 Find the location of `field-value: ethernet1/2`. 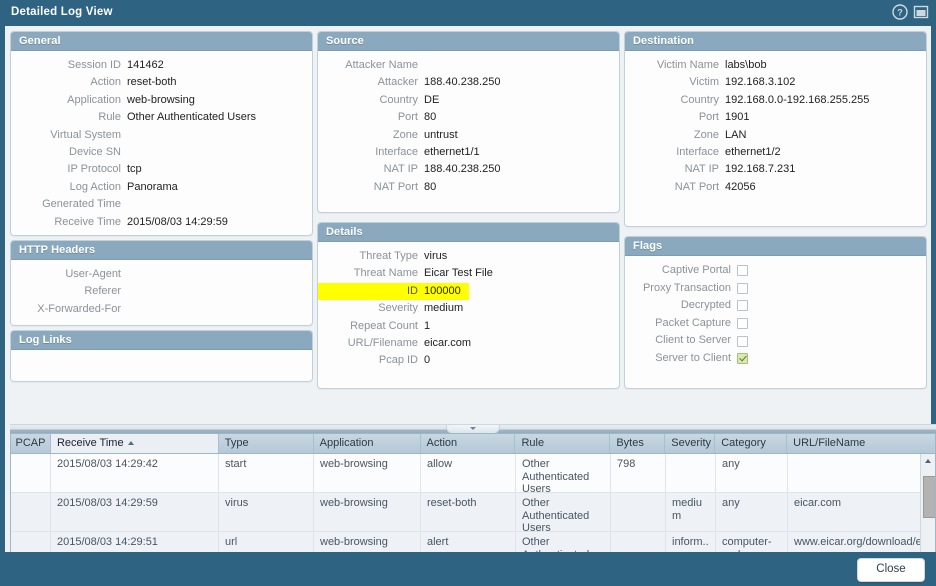

field-value: ethernet1/2 is located at coordinates (753, 151).